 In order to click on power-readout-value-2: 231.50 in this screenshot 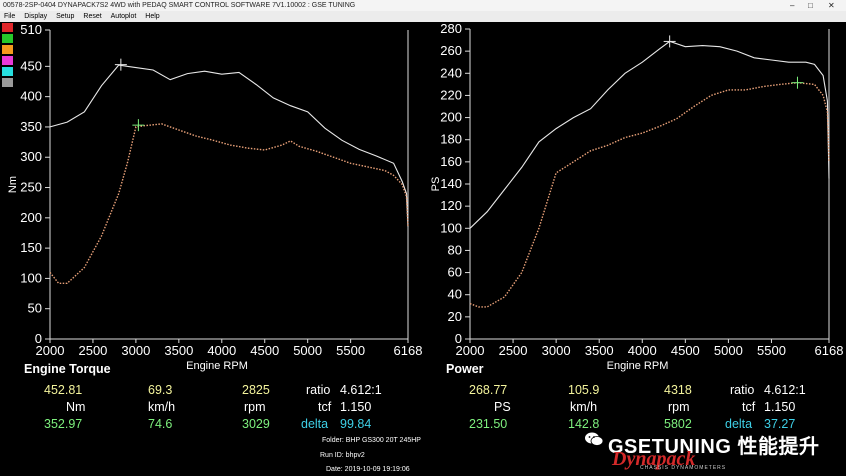, I will do `click(488, 424)`.